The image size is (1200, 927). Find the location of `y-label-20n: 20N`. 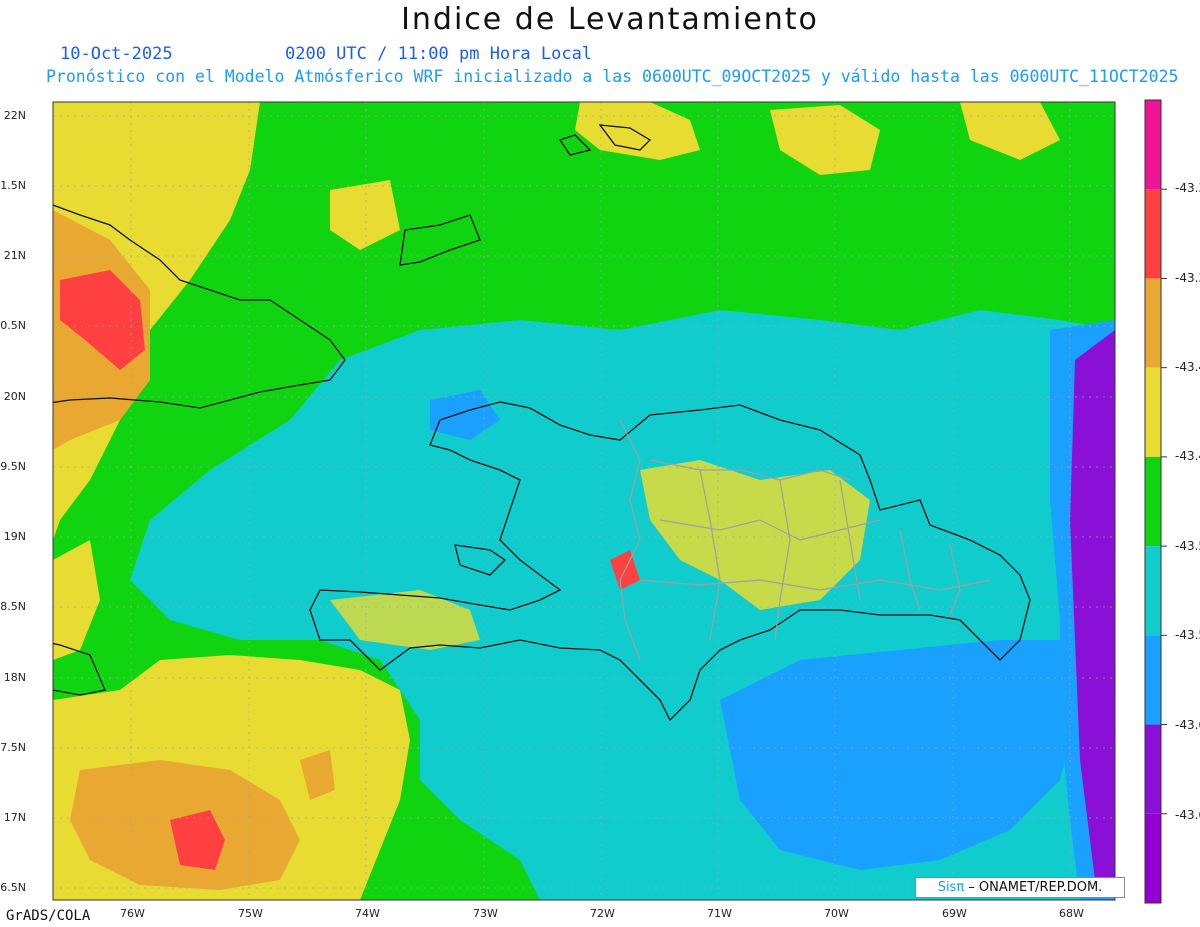

y-label-20n: 20N is located at coordinates (14, 396).